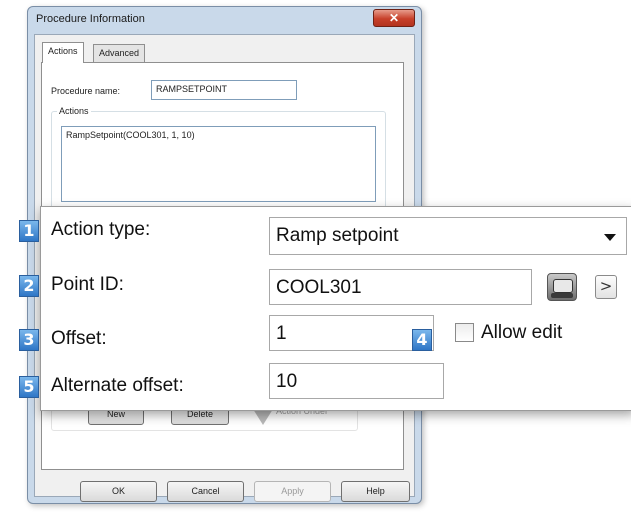  I want to click on alternate-offset-input: 10, so click(356, 381).